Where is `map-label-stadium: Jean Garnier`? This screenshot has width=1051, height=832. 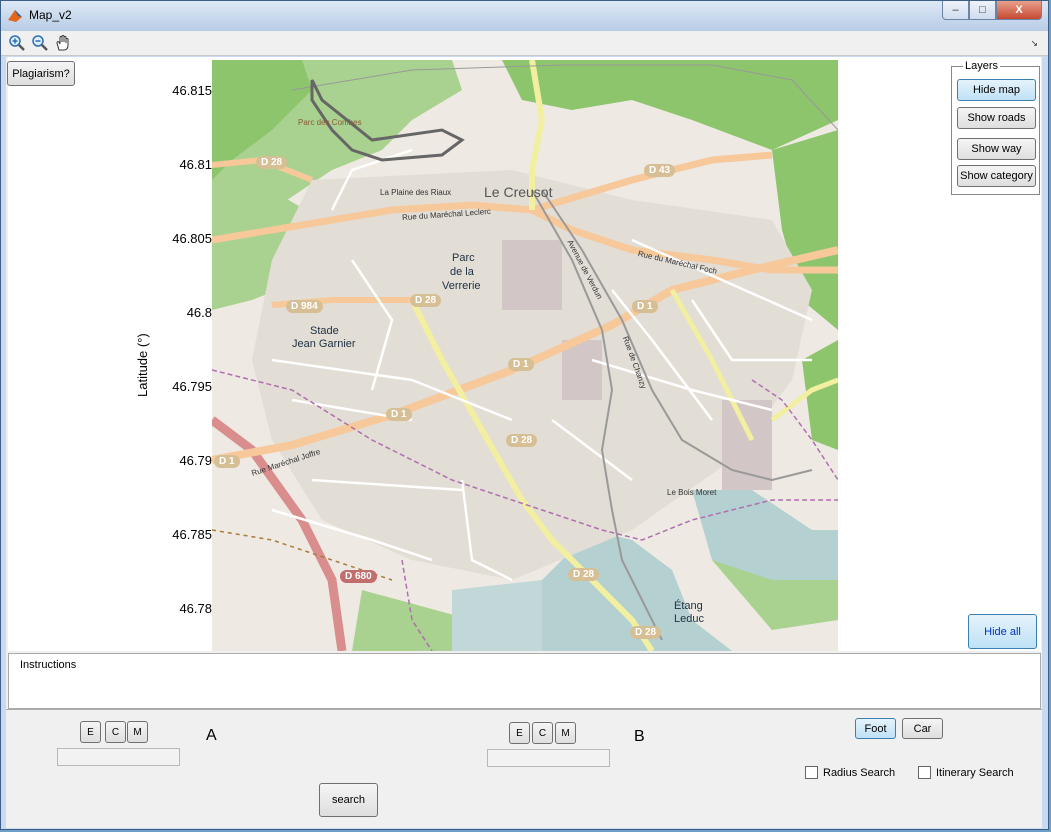 map-label-stadium: Jean Garnier is located at coordinates (324, 344).